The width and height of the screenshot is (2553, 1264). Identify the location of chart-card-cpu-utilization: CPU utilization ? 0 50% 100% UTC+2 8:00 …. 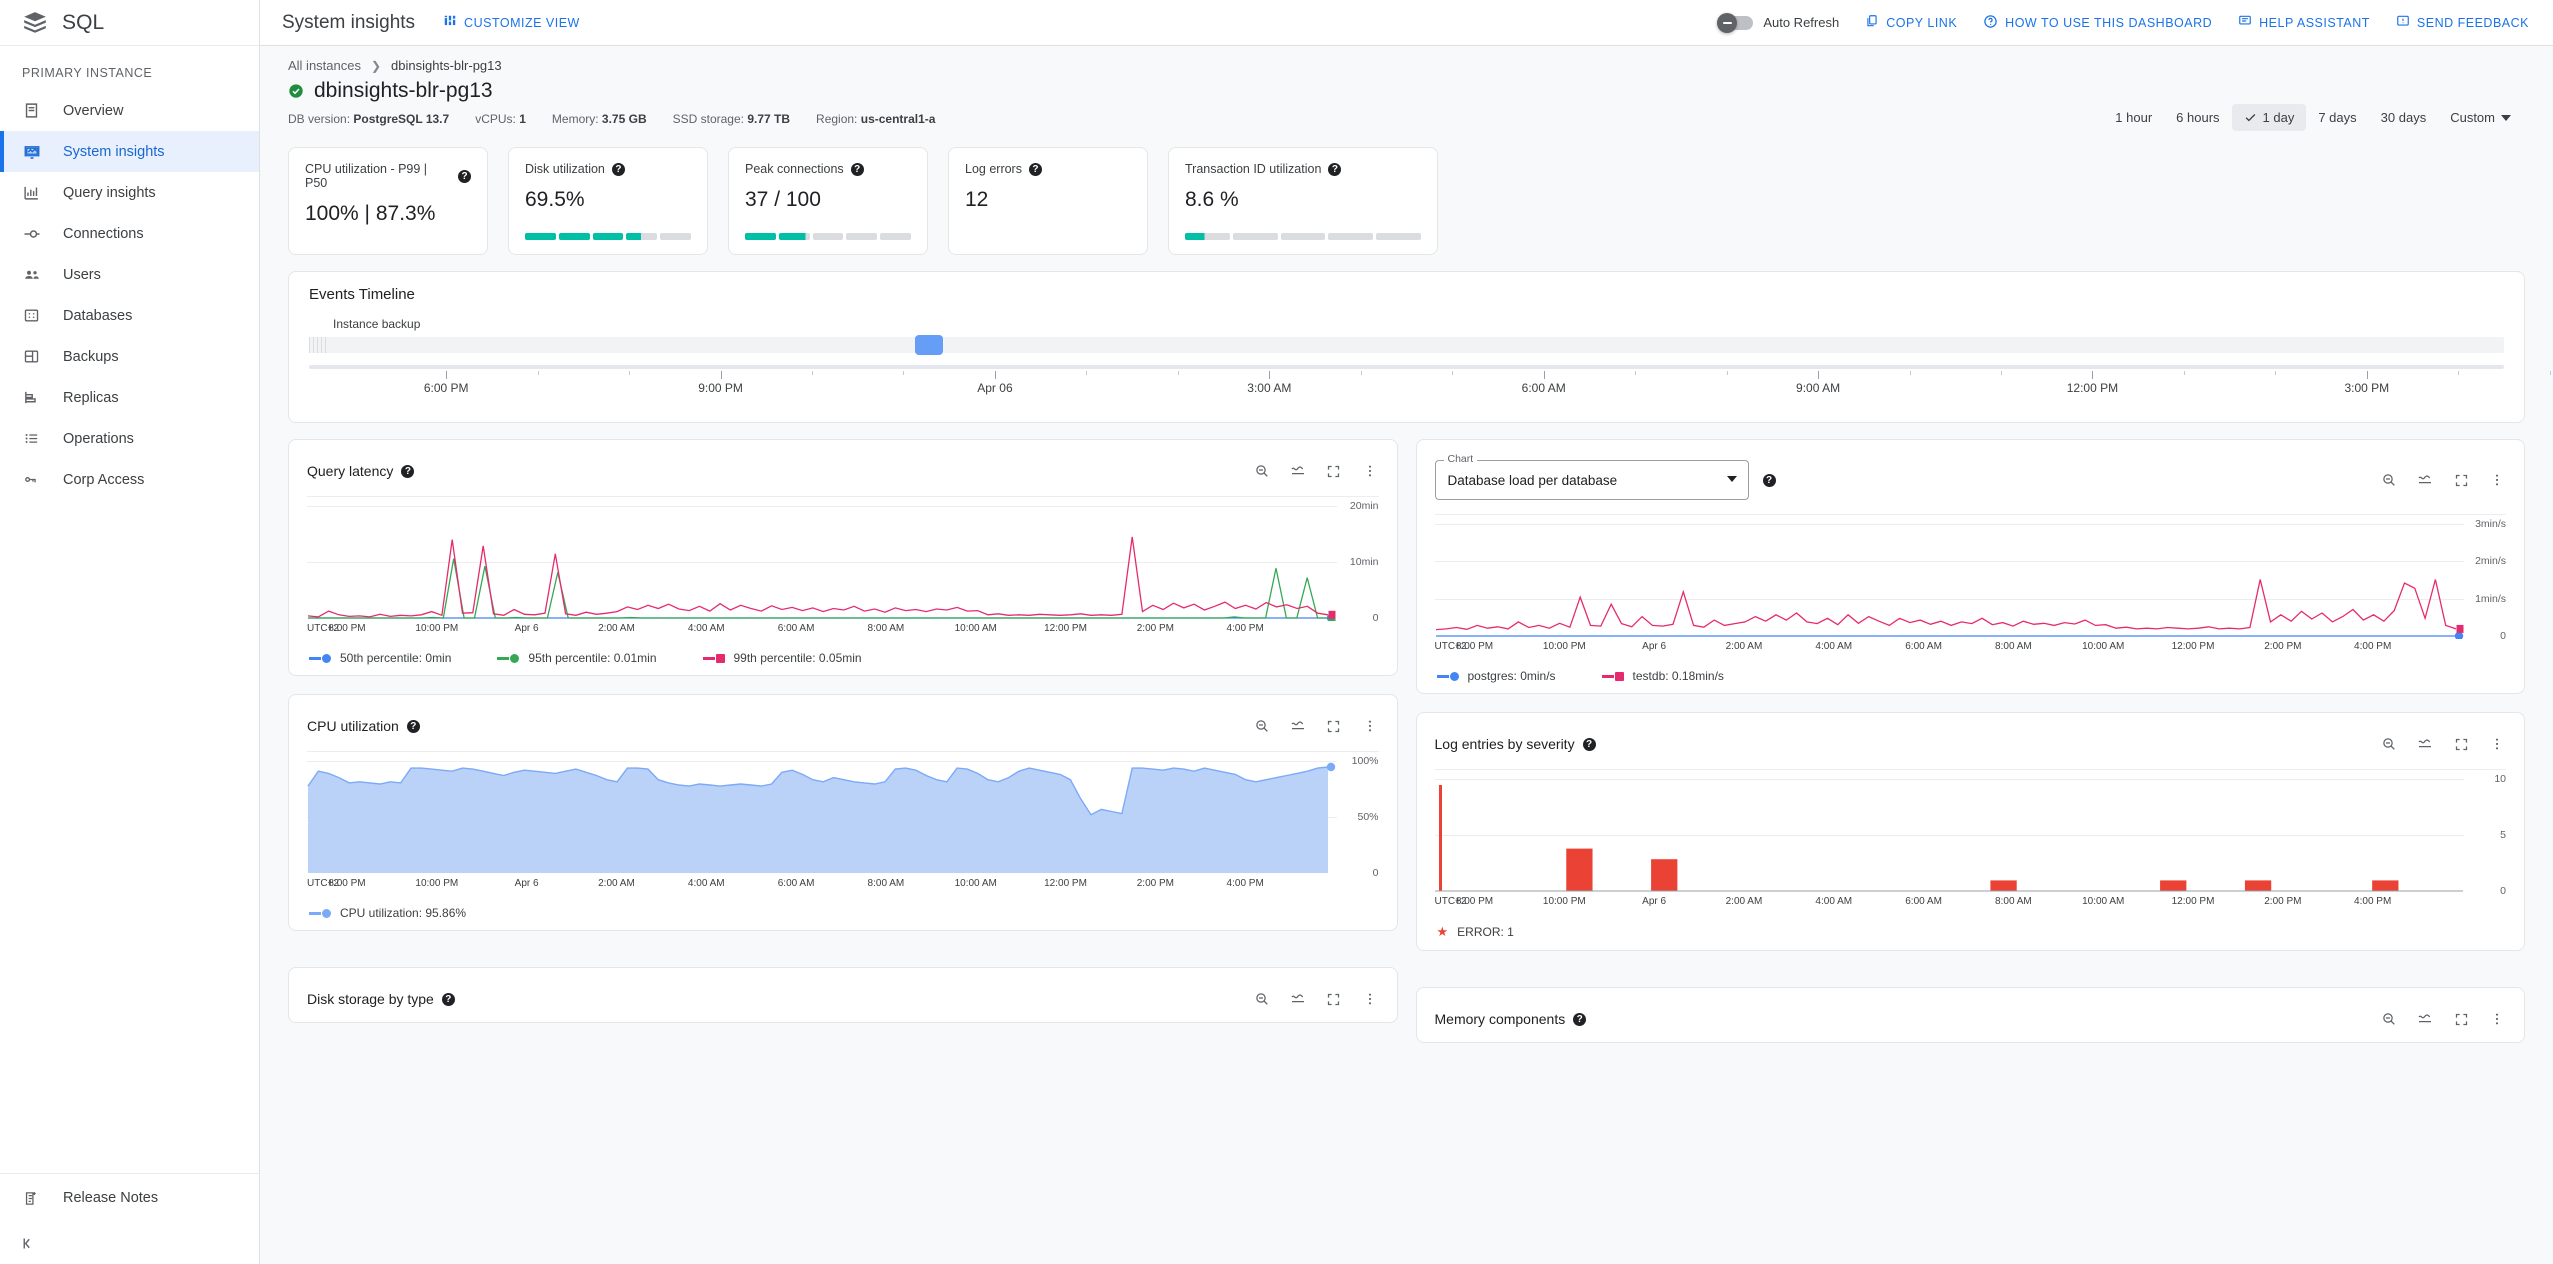
(843, 812).